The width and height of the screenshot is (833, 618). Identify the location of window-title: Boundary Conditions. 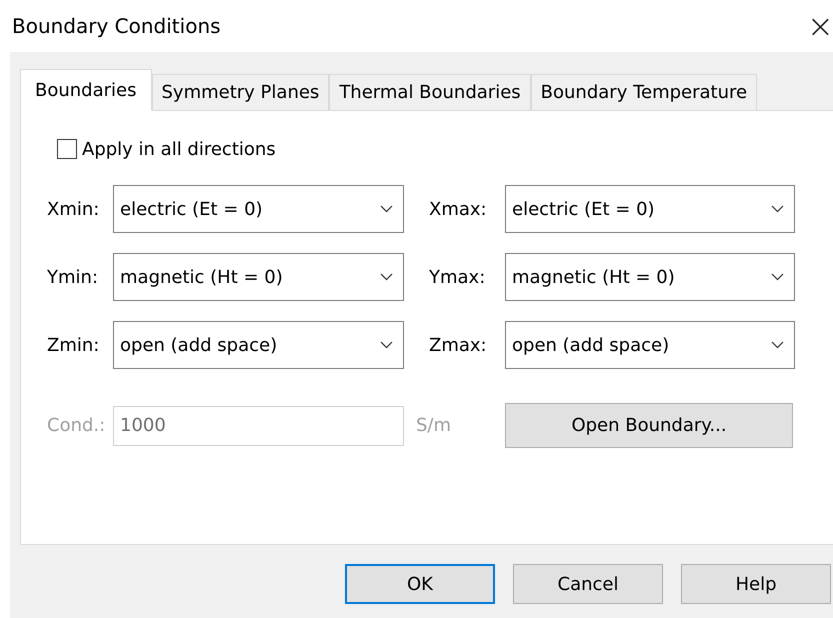
(116, 26).